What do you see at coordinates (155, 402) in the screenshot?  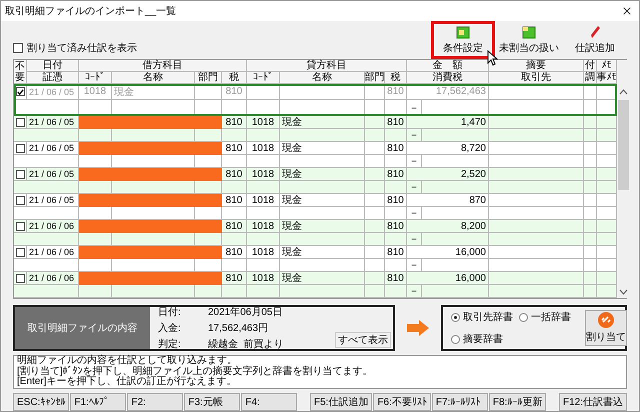 I see `function-key: F2:` at bounding box center [155, 402].